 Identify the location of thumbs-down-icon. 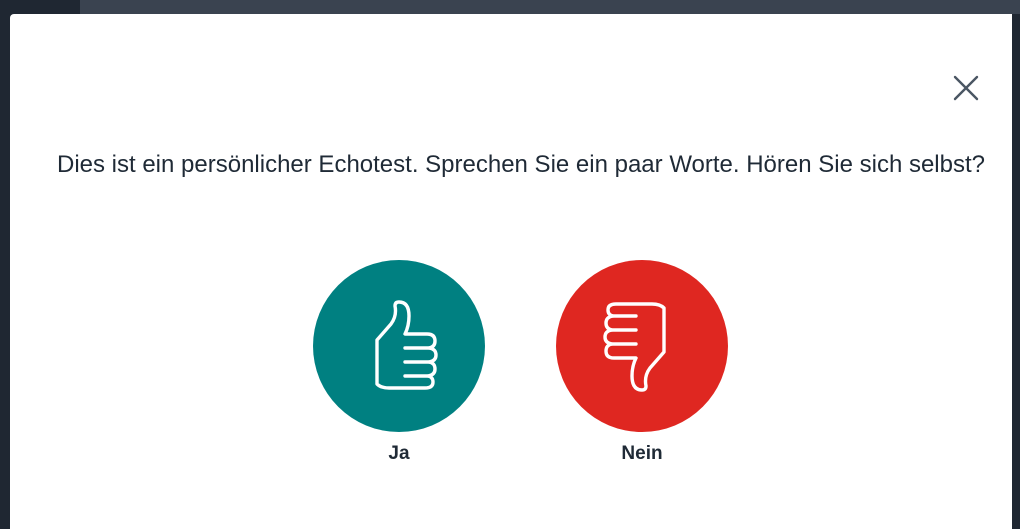
(634, 347).